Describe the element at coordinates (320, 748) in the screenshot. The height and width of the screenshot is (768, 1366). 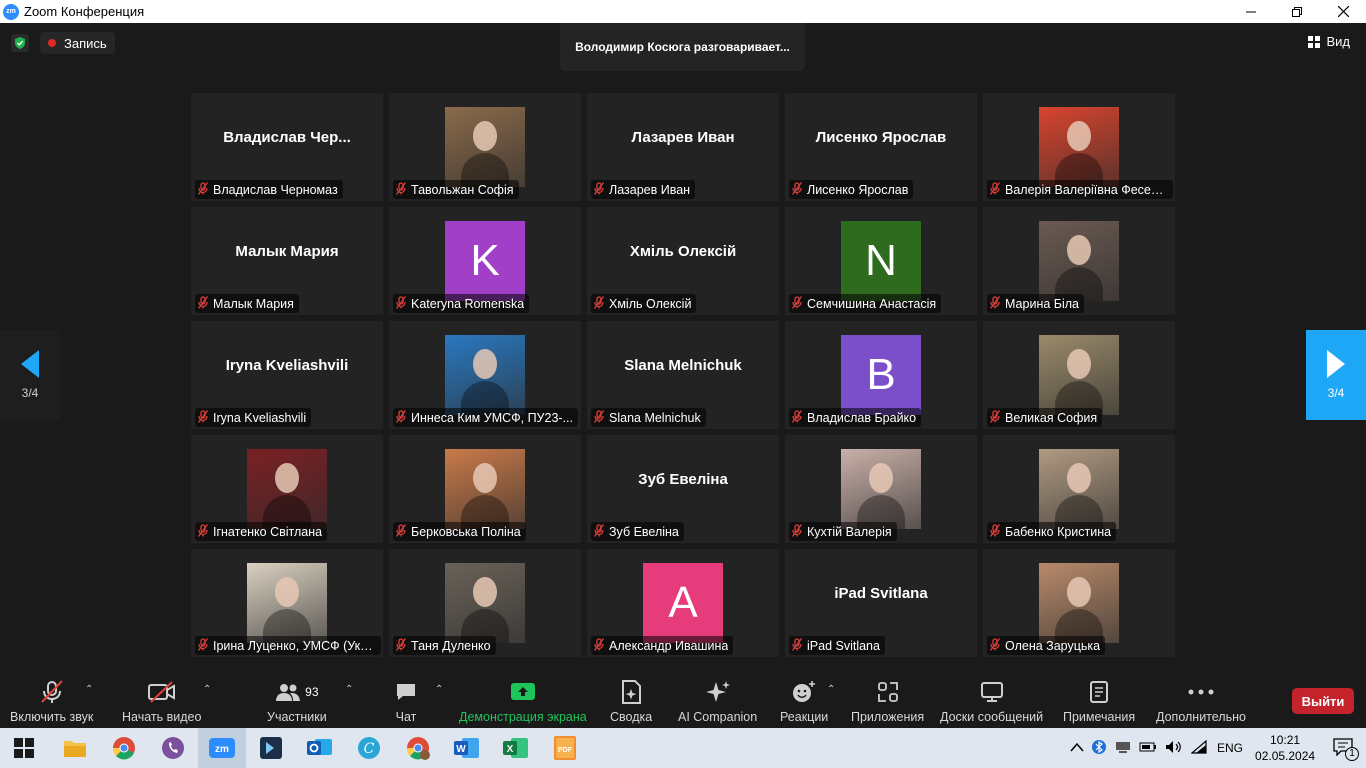
I see `taskbar-outlook` at that location.